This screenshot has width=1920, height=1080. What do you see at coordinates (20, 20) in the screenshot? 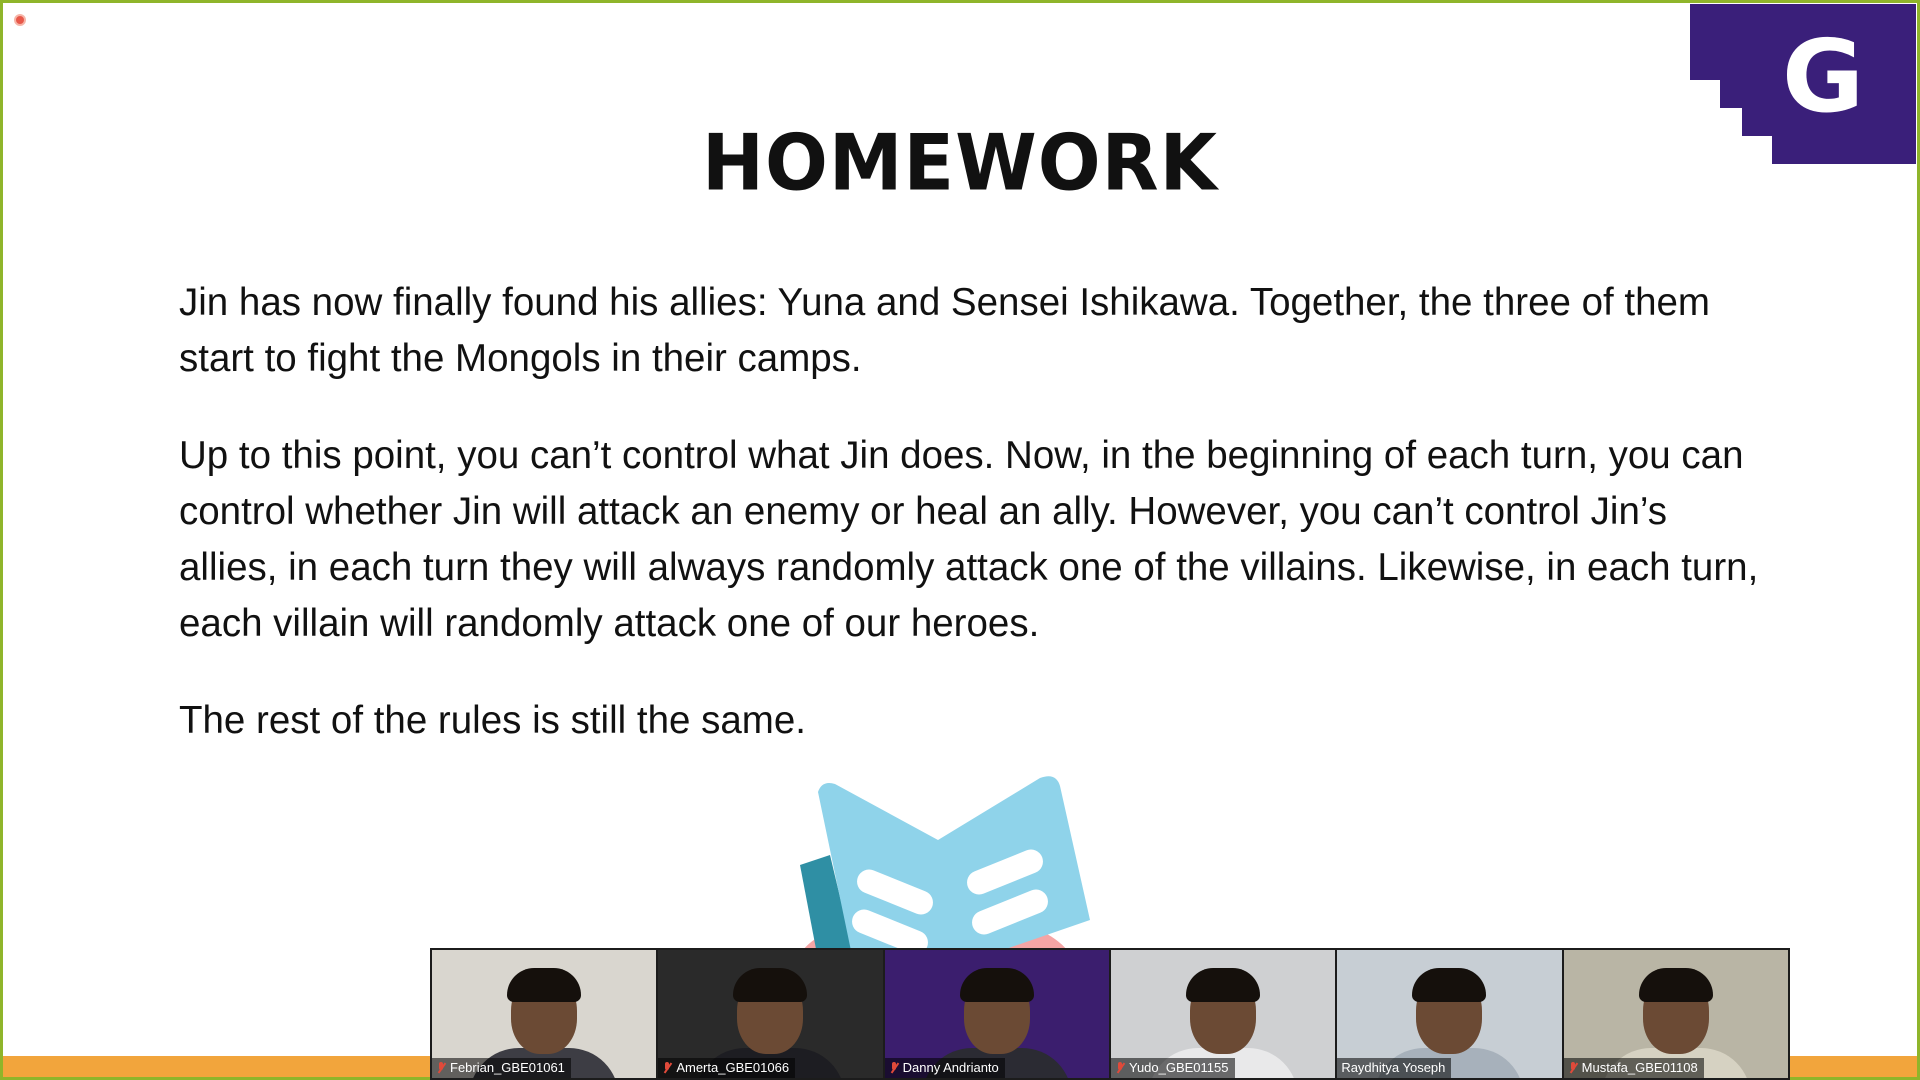
I see `recording-indicator-icon` at bounding box center [20, 20].